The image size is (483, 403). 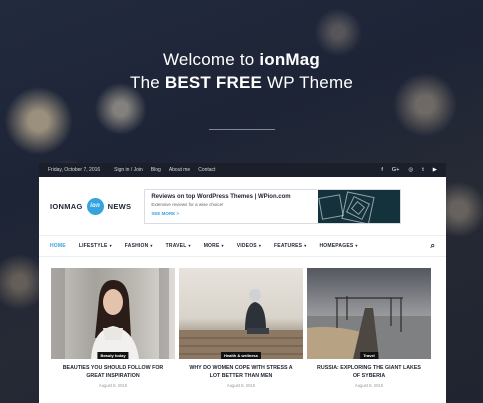 I want to click on sign-in-link: Sign in / Join, so click(x=128, y=170).